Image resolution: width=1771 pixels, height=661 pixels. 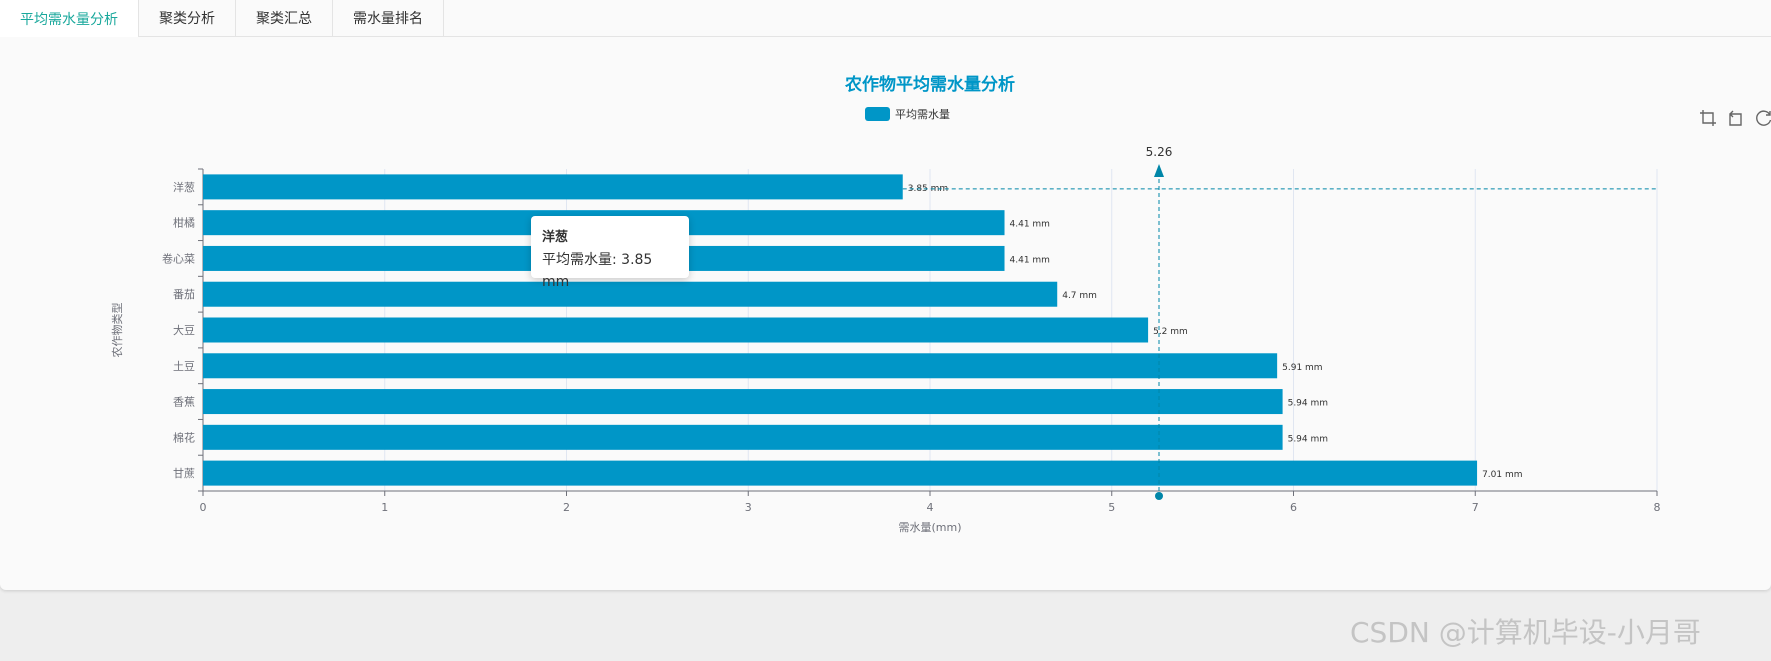 I want to click on y-tick-label: 柑橘, so click(x=184, y=223).